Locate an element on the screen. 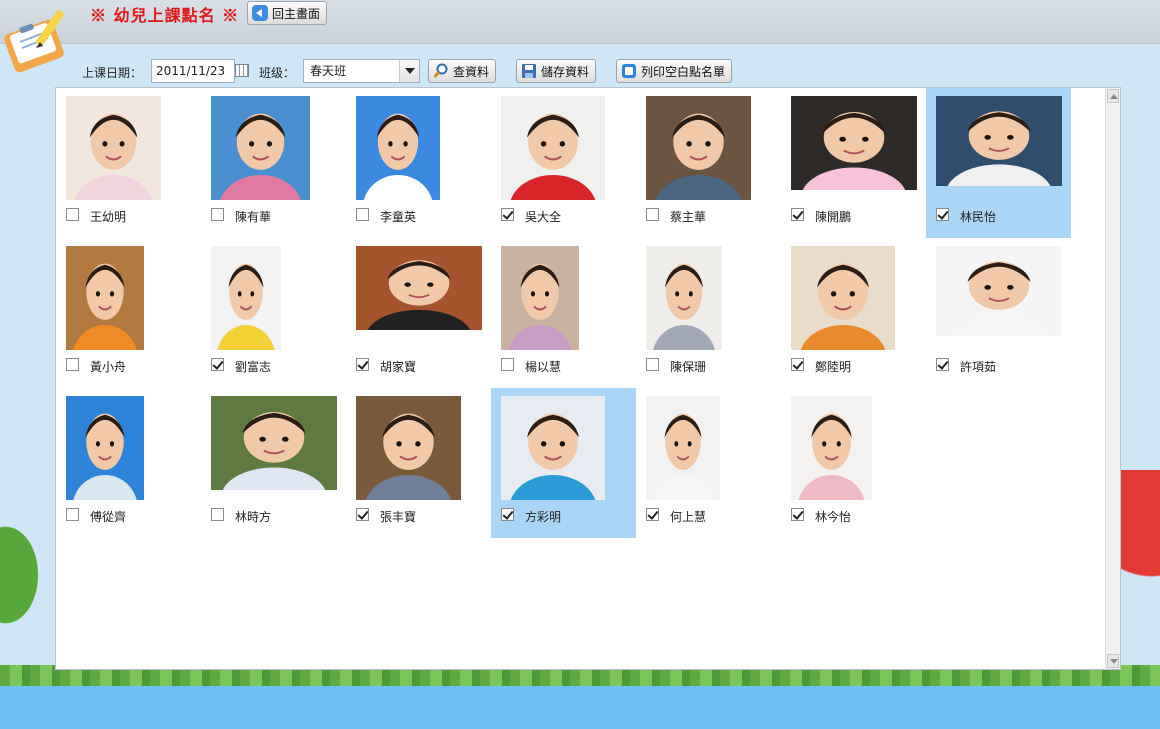 Image resolution: width=1160 pixels, height=729 pixels. student-card: 陳開鵬 is located at coordinates (853, 163).